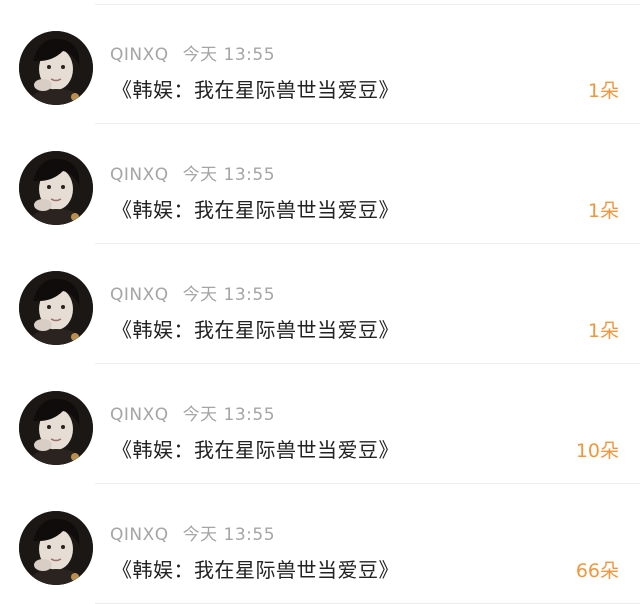 The height and width of the screenshot is (604, 640). I want to click on gift-amount: 10朵, so click(597, 451).